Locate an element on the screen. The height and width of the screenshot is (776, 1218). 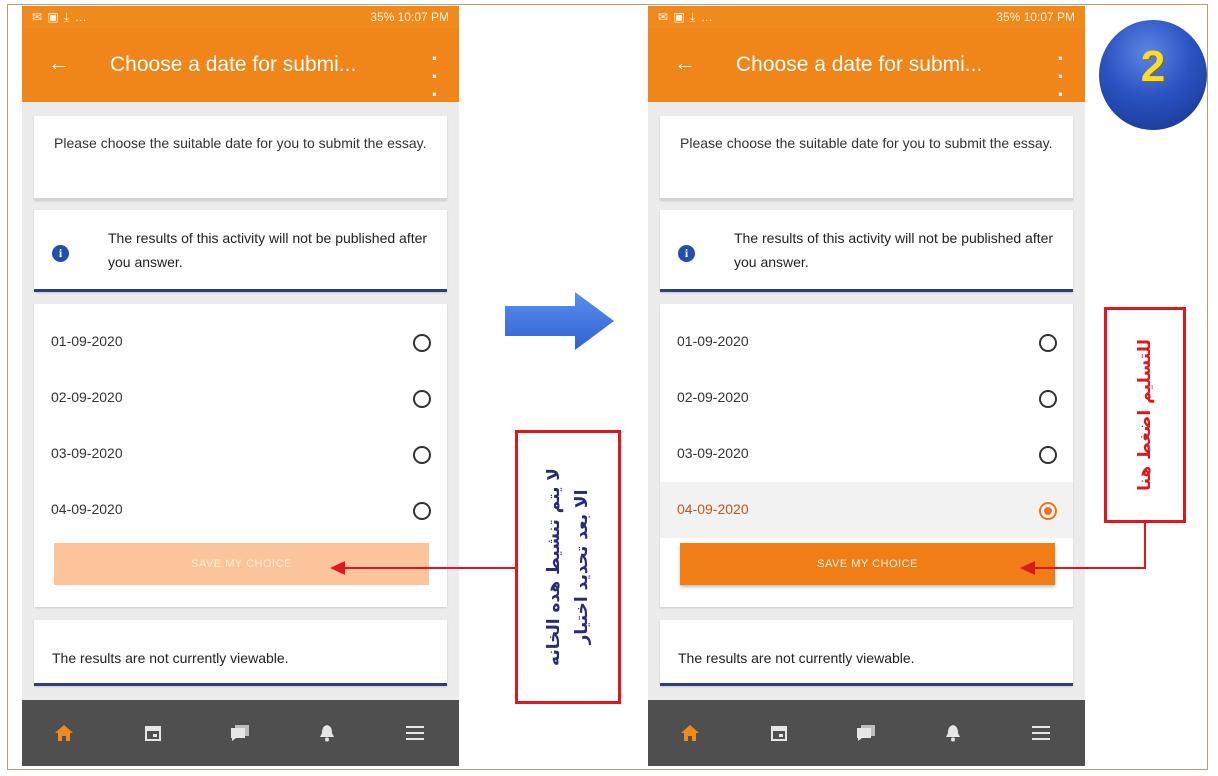
date-option-selected: 04-09-2020 is located at coordinates (866, 510).